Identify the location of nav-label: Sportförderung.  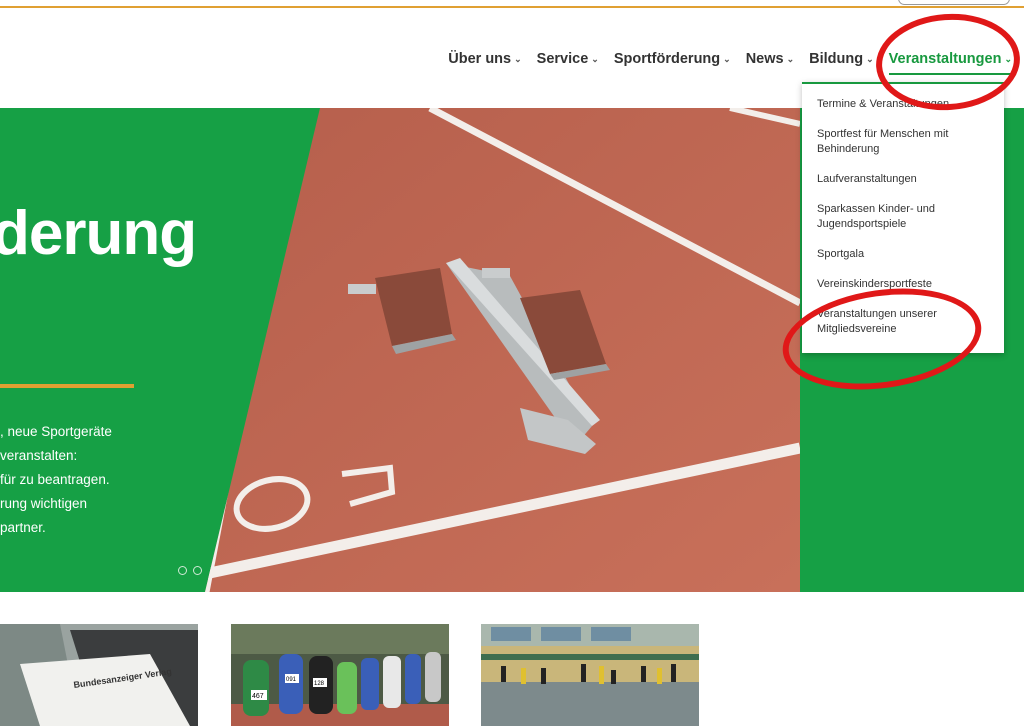
(667, 59).